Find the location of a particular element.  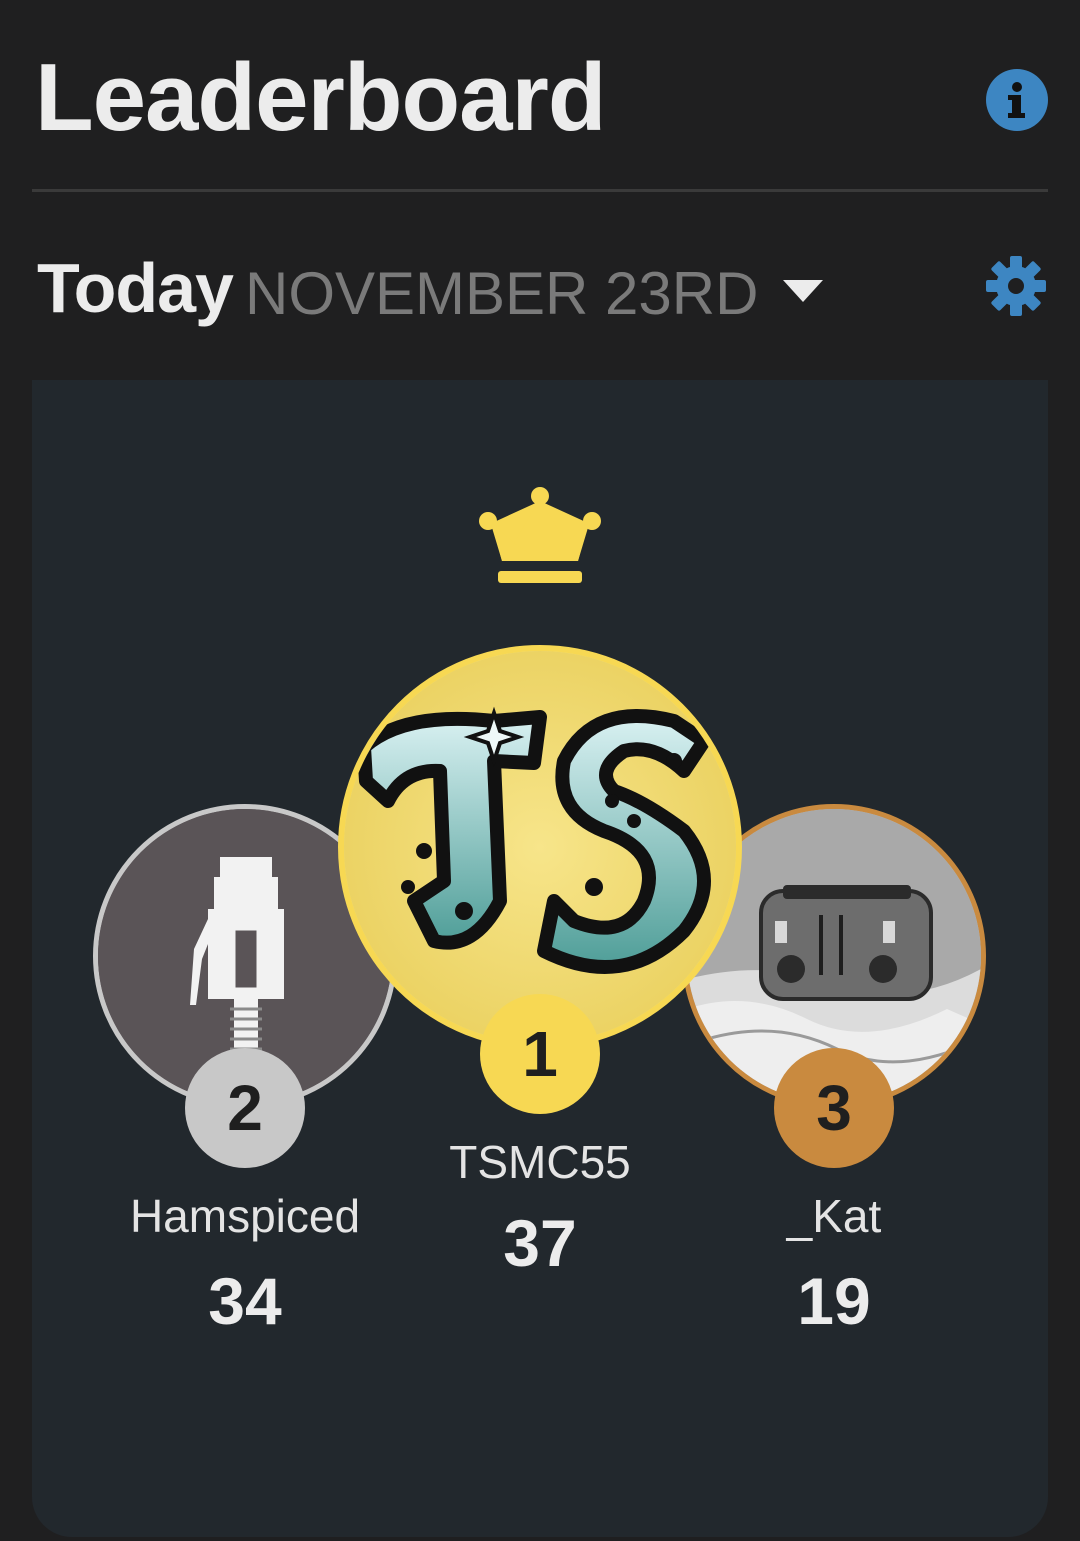

date-filter-row: Today NOVEMBER 23RD is located at coordinates (542, 290).